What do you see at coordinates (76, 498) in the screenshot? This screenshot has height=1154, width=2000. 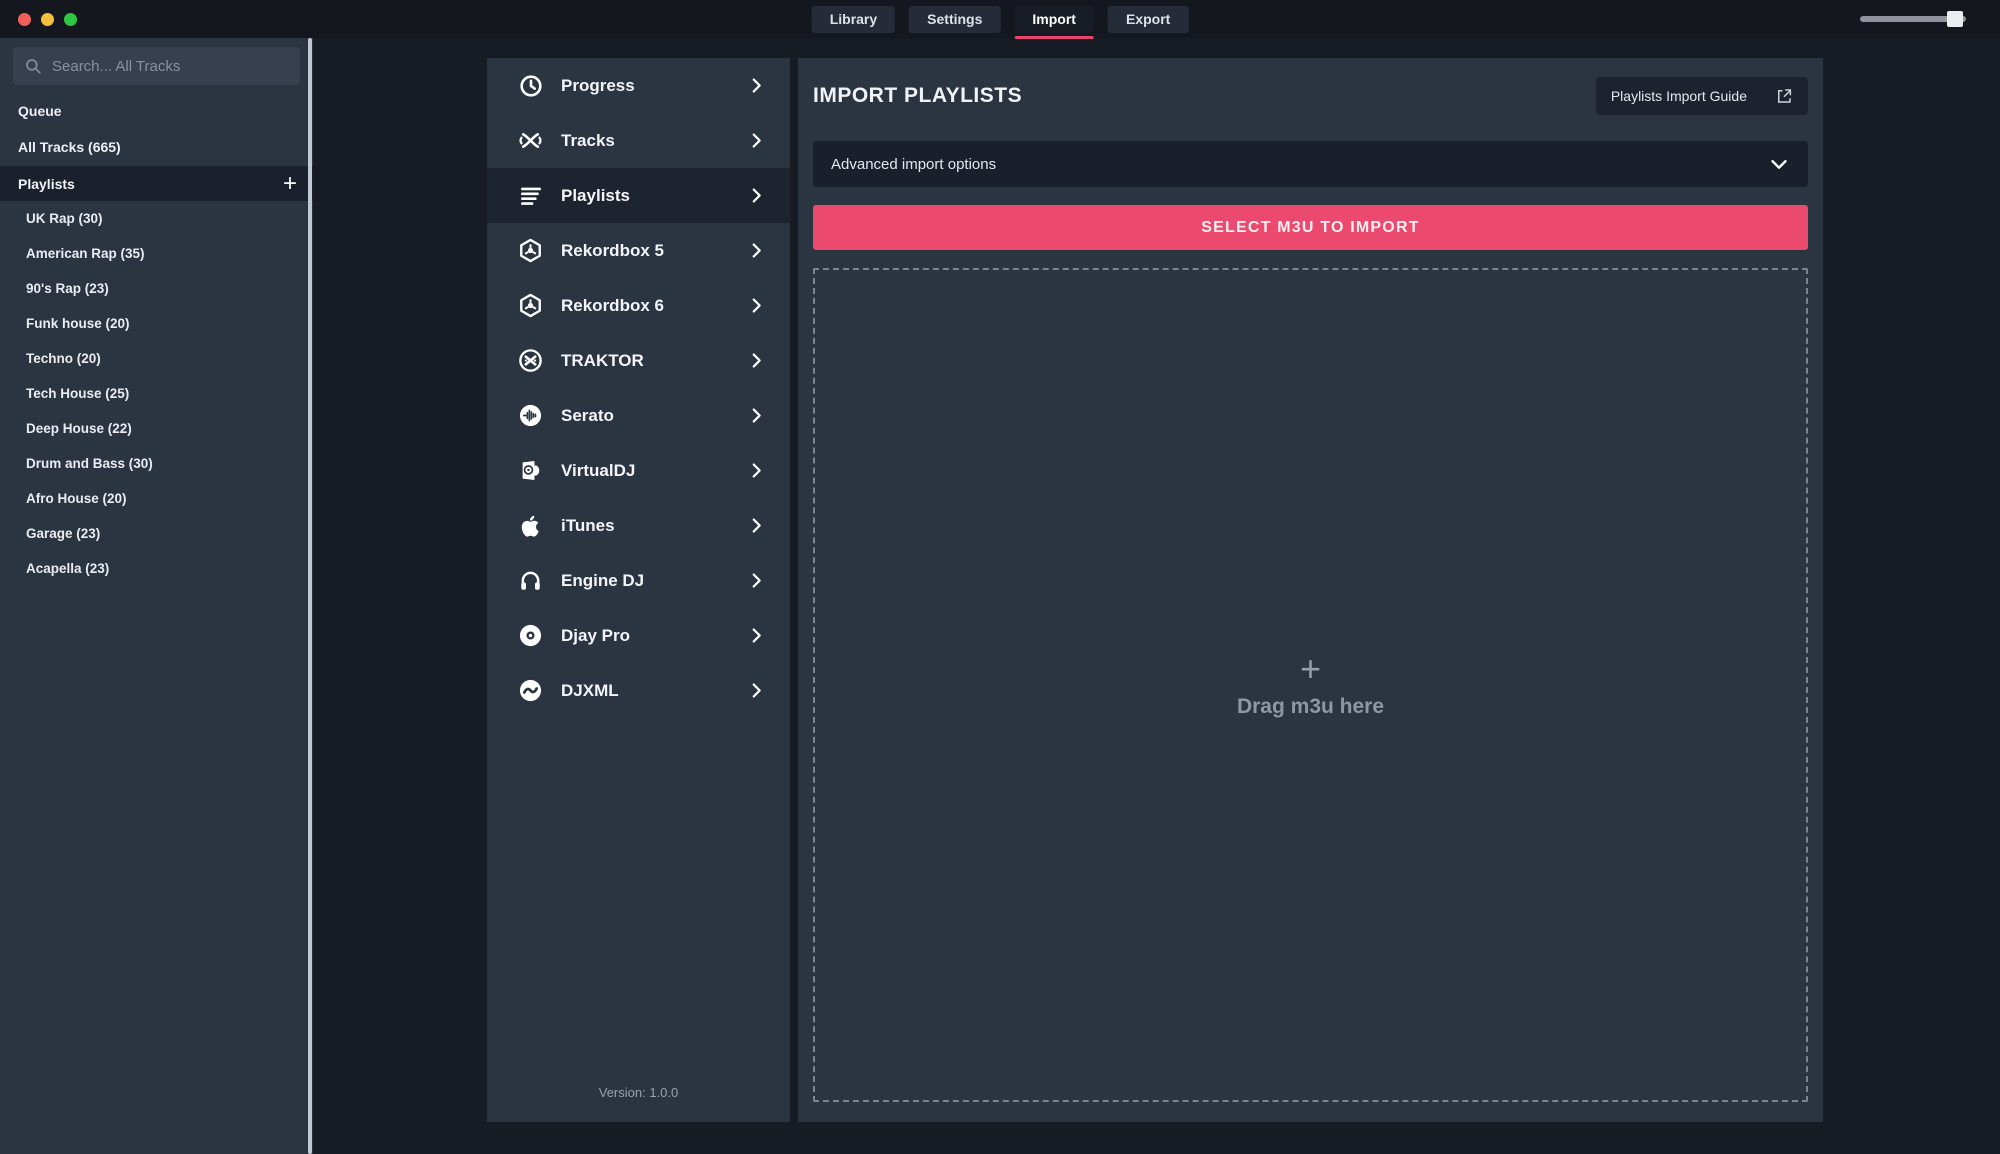 I see `playlist-item-label: Afro House (20)` at bounding box center [76, 498].